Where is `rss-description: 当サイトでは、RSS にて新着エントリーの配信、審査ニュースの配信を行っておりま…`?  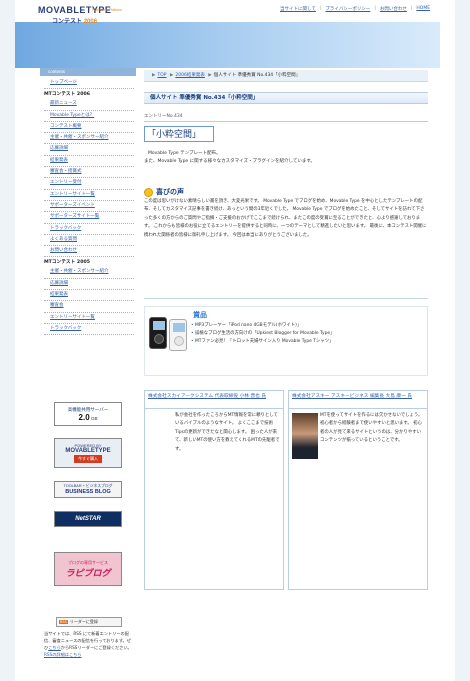 rss-description: 当サイトでは、RSS にて新着エントリーの配信、審査ニュースの配信を行っておりま… is located at coordinates (88, 644).